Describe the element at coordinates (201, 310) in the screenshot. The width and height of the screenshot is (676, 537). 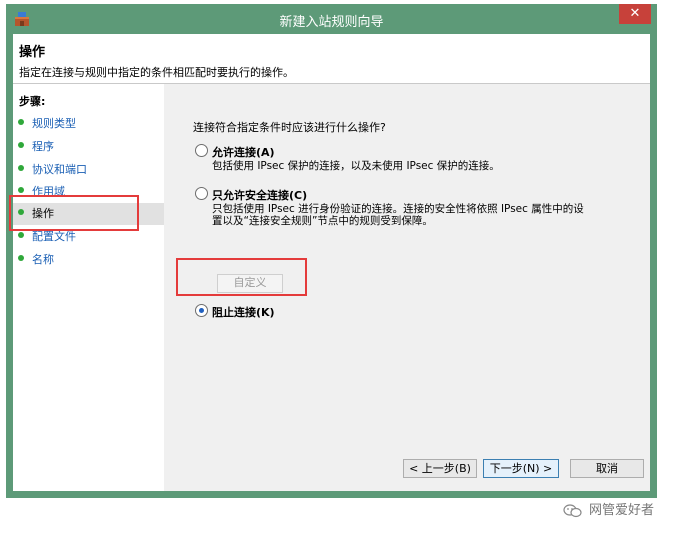
I see `radio-block` at that location.